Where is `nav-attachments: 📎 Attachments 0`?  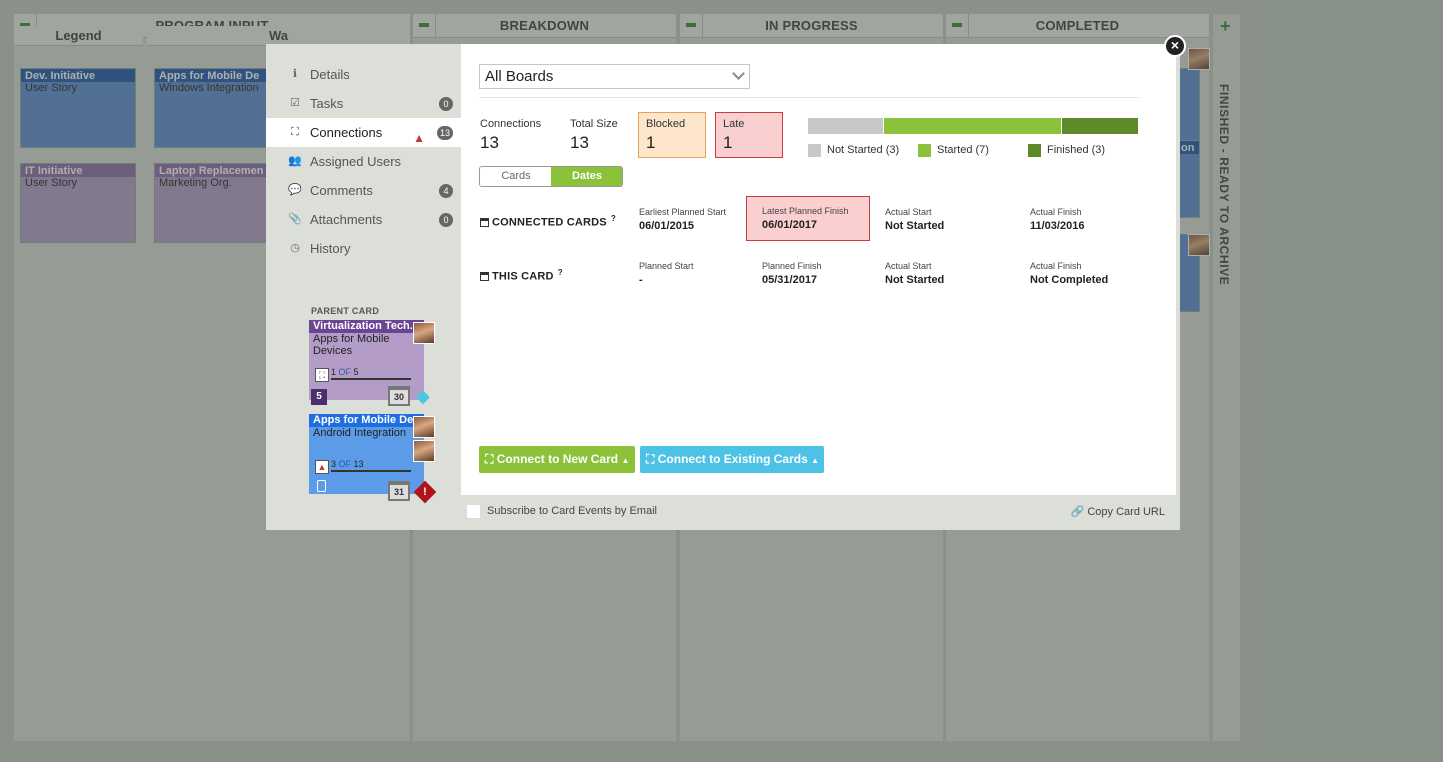 nav-attachments: 📎 Attachments 0 is located at coordinates (363, 219).